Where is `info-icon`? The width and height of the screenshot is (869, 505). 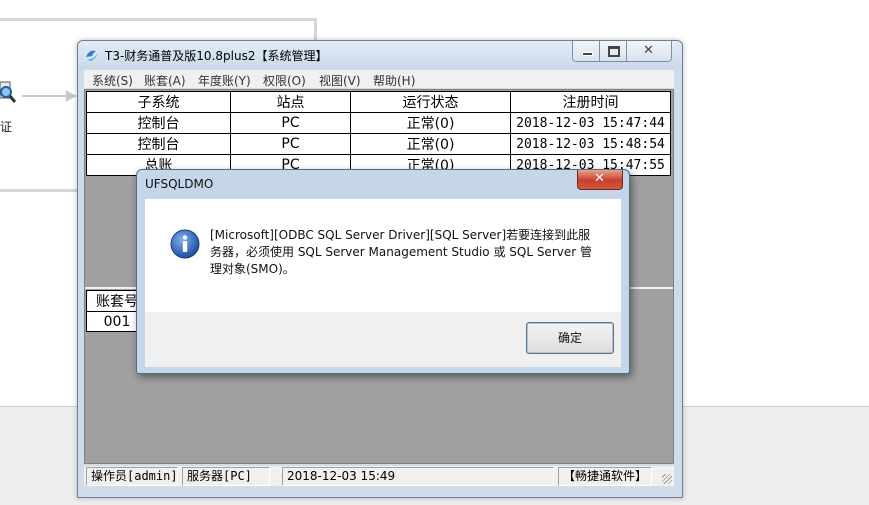
info-icon is located at coordinates (185, 244).